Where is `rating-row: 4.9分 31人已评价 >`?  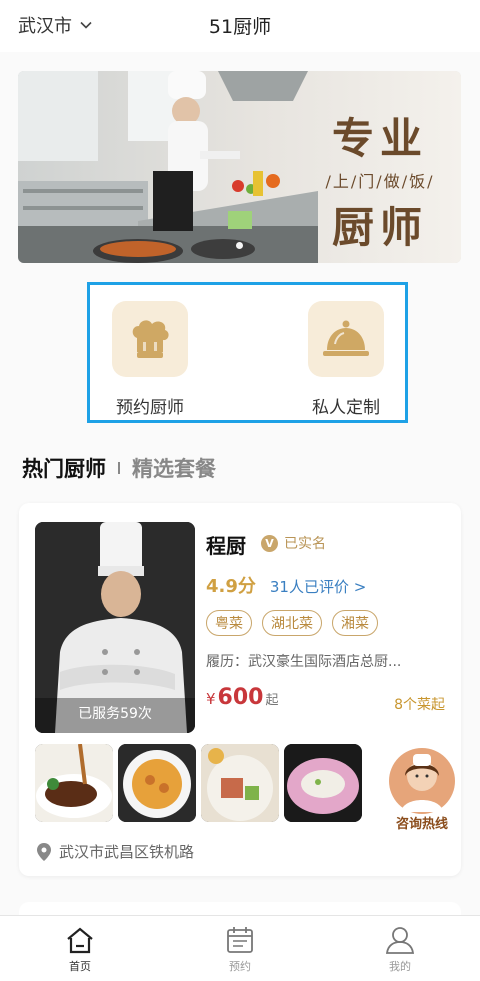 rating-row: 4.9分 31人已评价 > is located at coordinates (286, 585).